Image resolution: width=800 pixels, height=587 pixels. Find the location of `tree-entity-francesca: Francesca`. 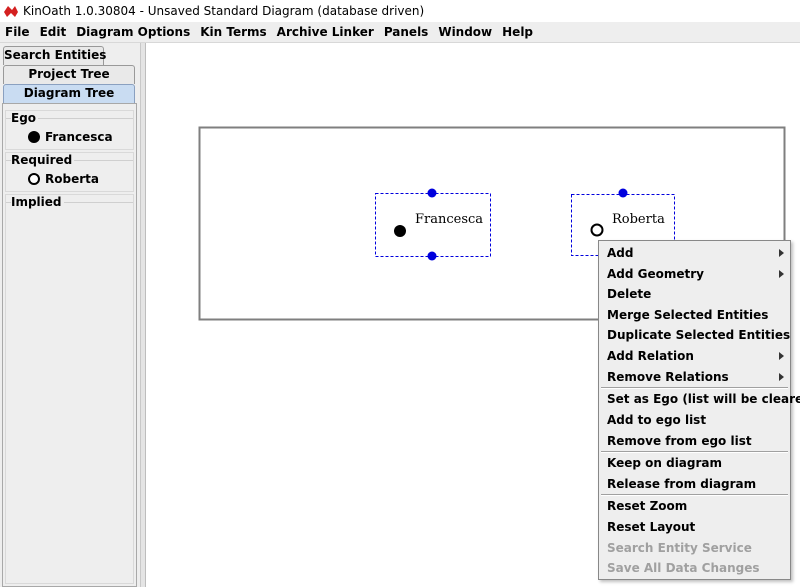

tree-entity-francesca: Francesca is located at coordinates (70, 137).